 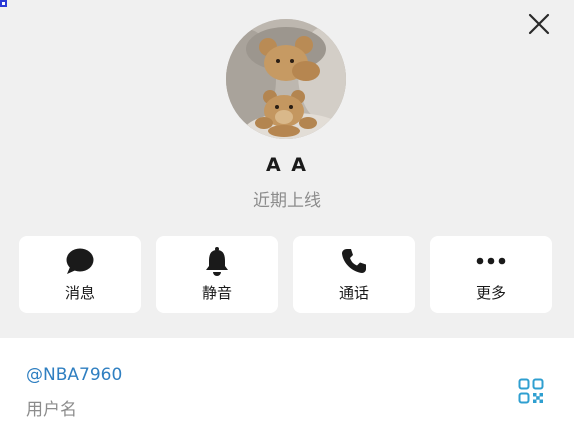 I want to click on phone-icon, so click(x=354, y=261).